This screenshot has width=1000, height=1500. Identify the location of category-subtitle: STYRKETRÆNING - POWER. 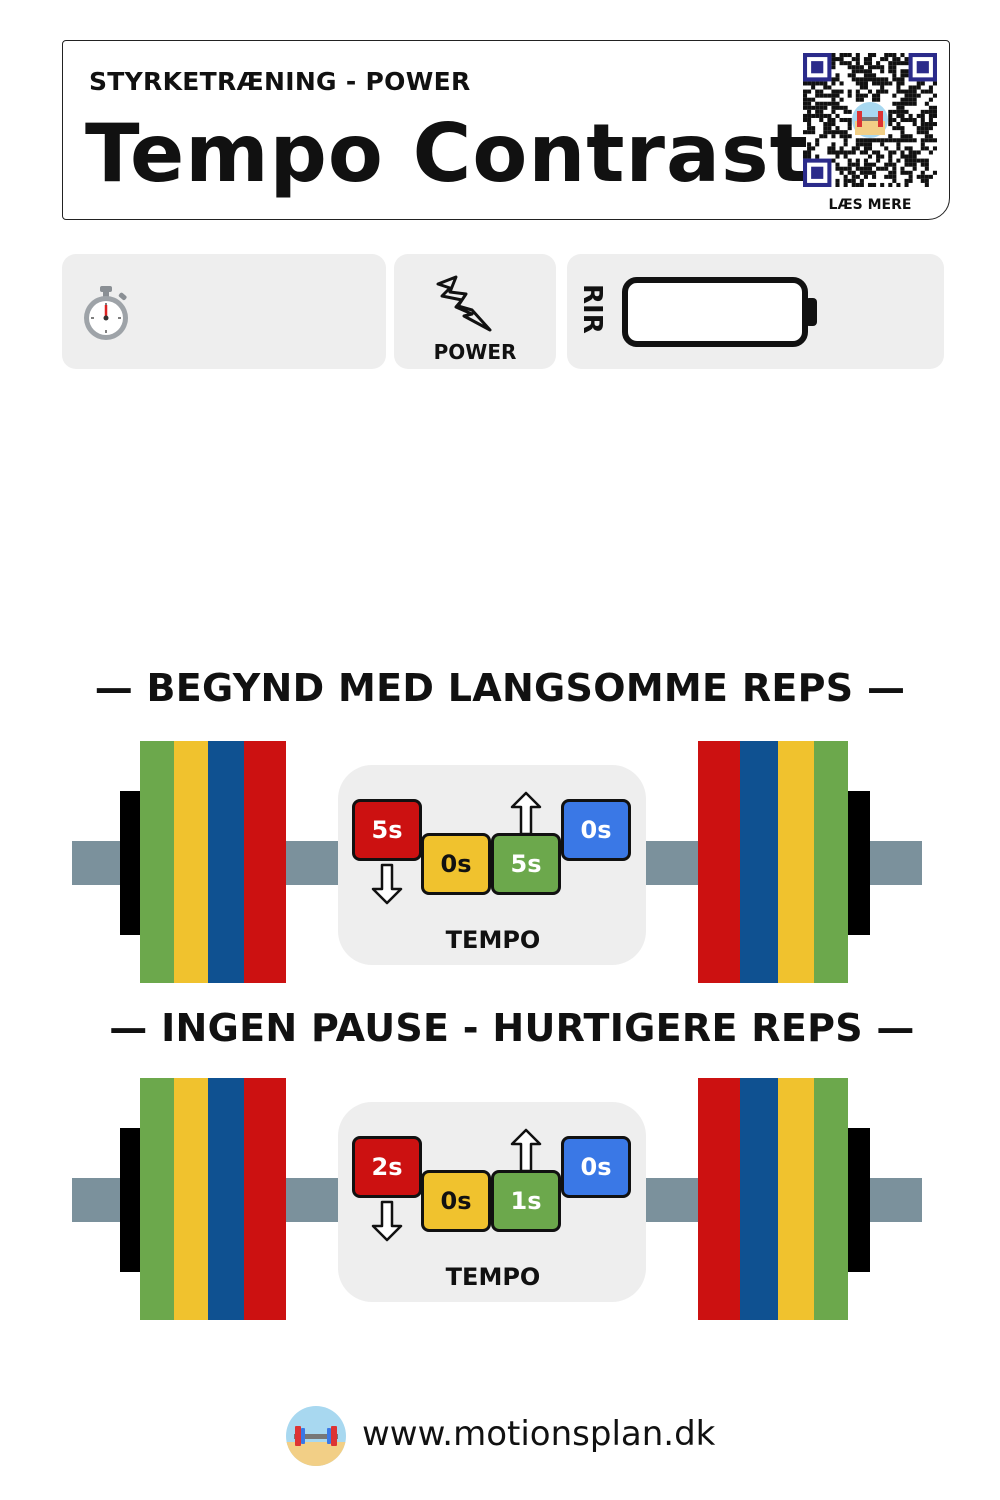
(280, 81).